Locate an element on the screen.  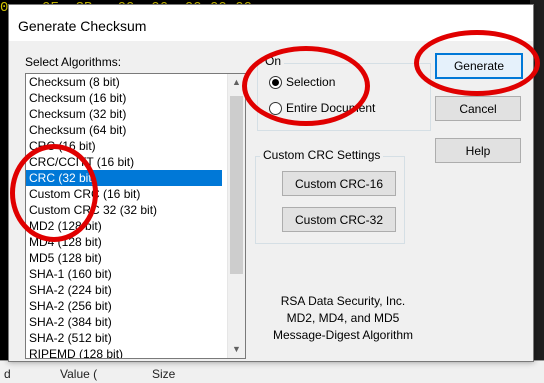
list-item: CRC (16 bit) is located at coordinates (124, 146).